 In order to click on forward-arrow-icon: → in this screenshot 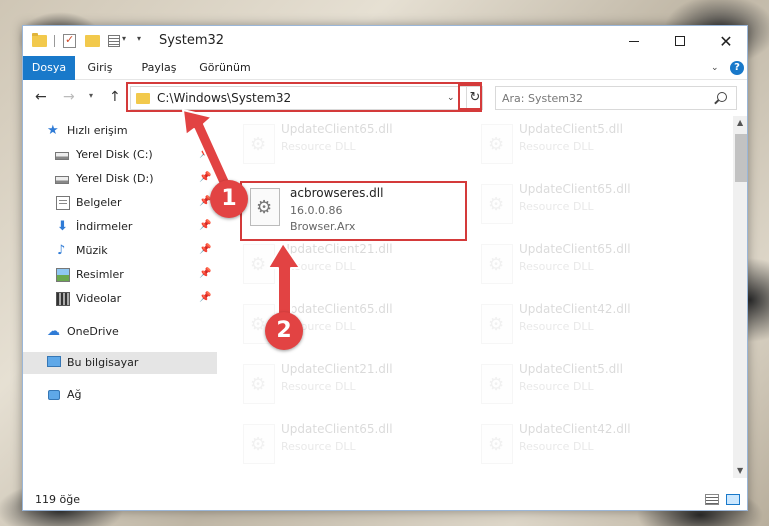, I will do `click(69, 97)`.